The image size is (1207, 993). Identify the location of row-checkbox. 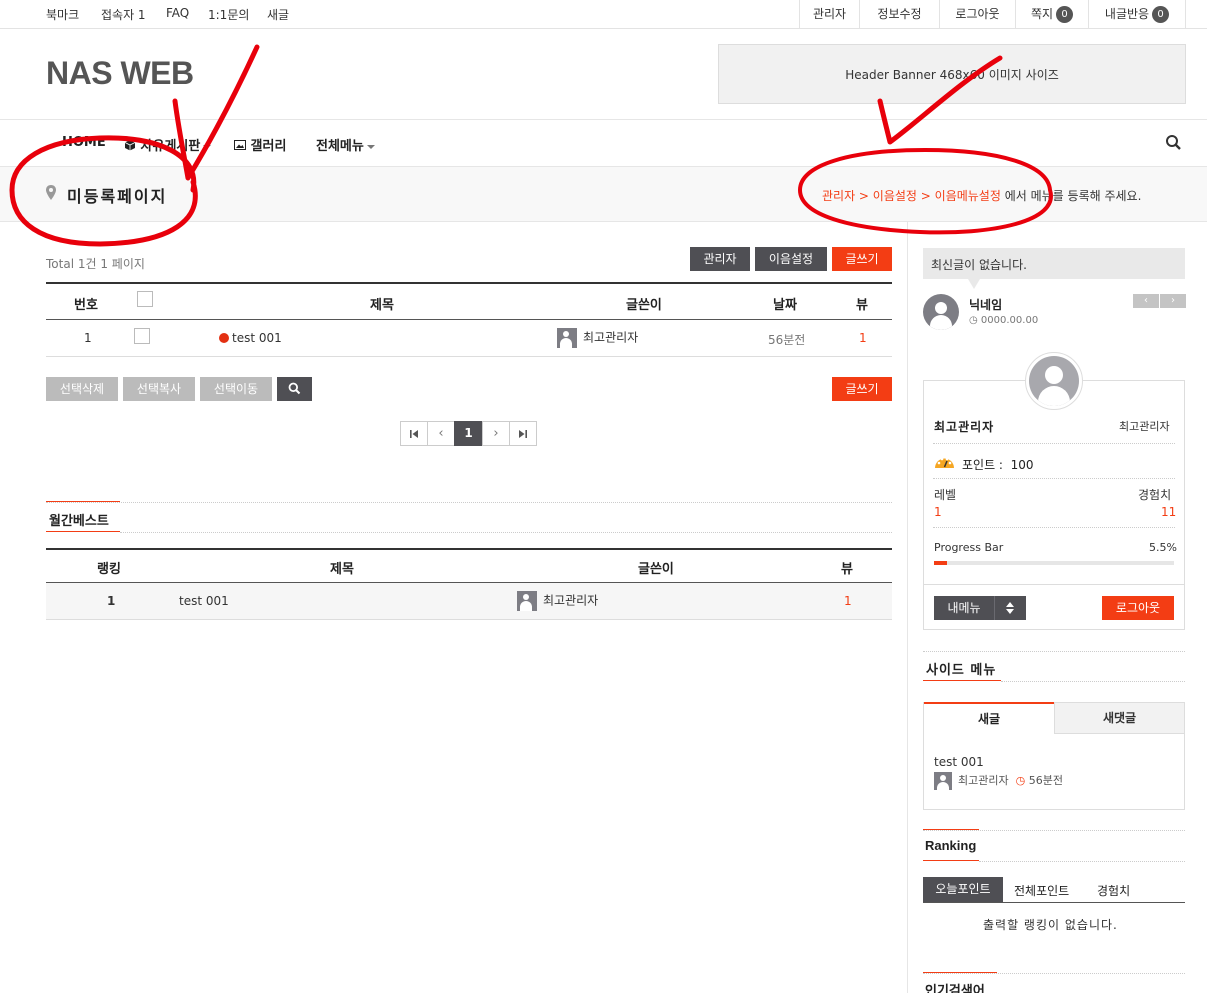
(142, 336).